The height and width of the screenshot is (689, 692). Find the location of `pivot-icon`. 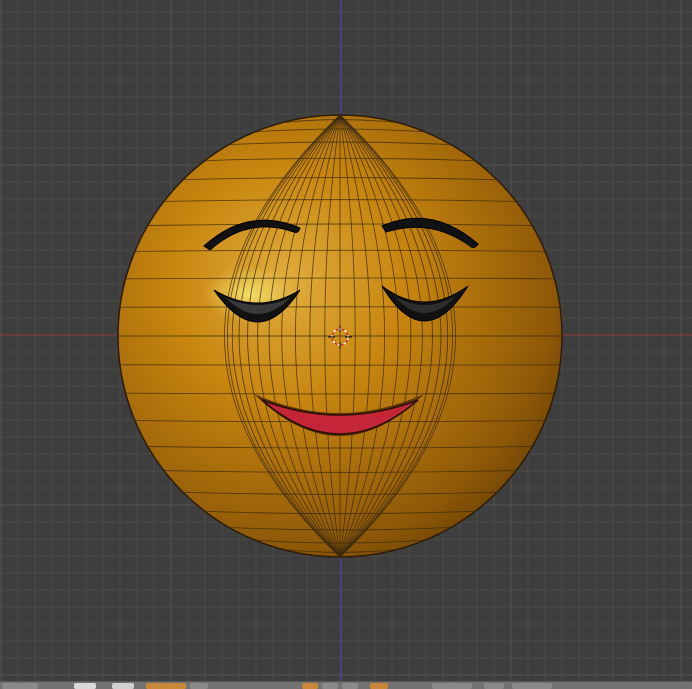

pivot-icon is located at coordinates (166, 686).